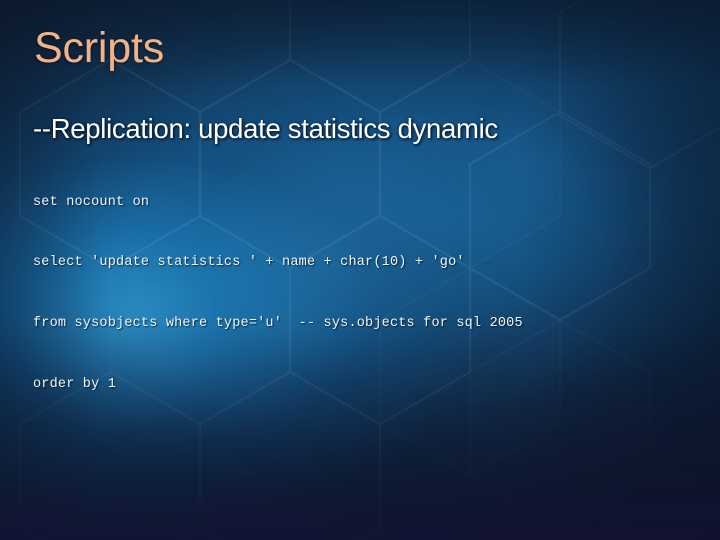  Describe the element at coordinates (99, 48) in the screenshot. I see `slide-title: Scripts` at that location.